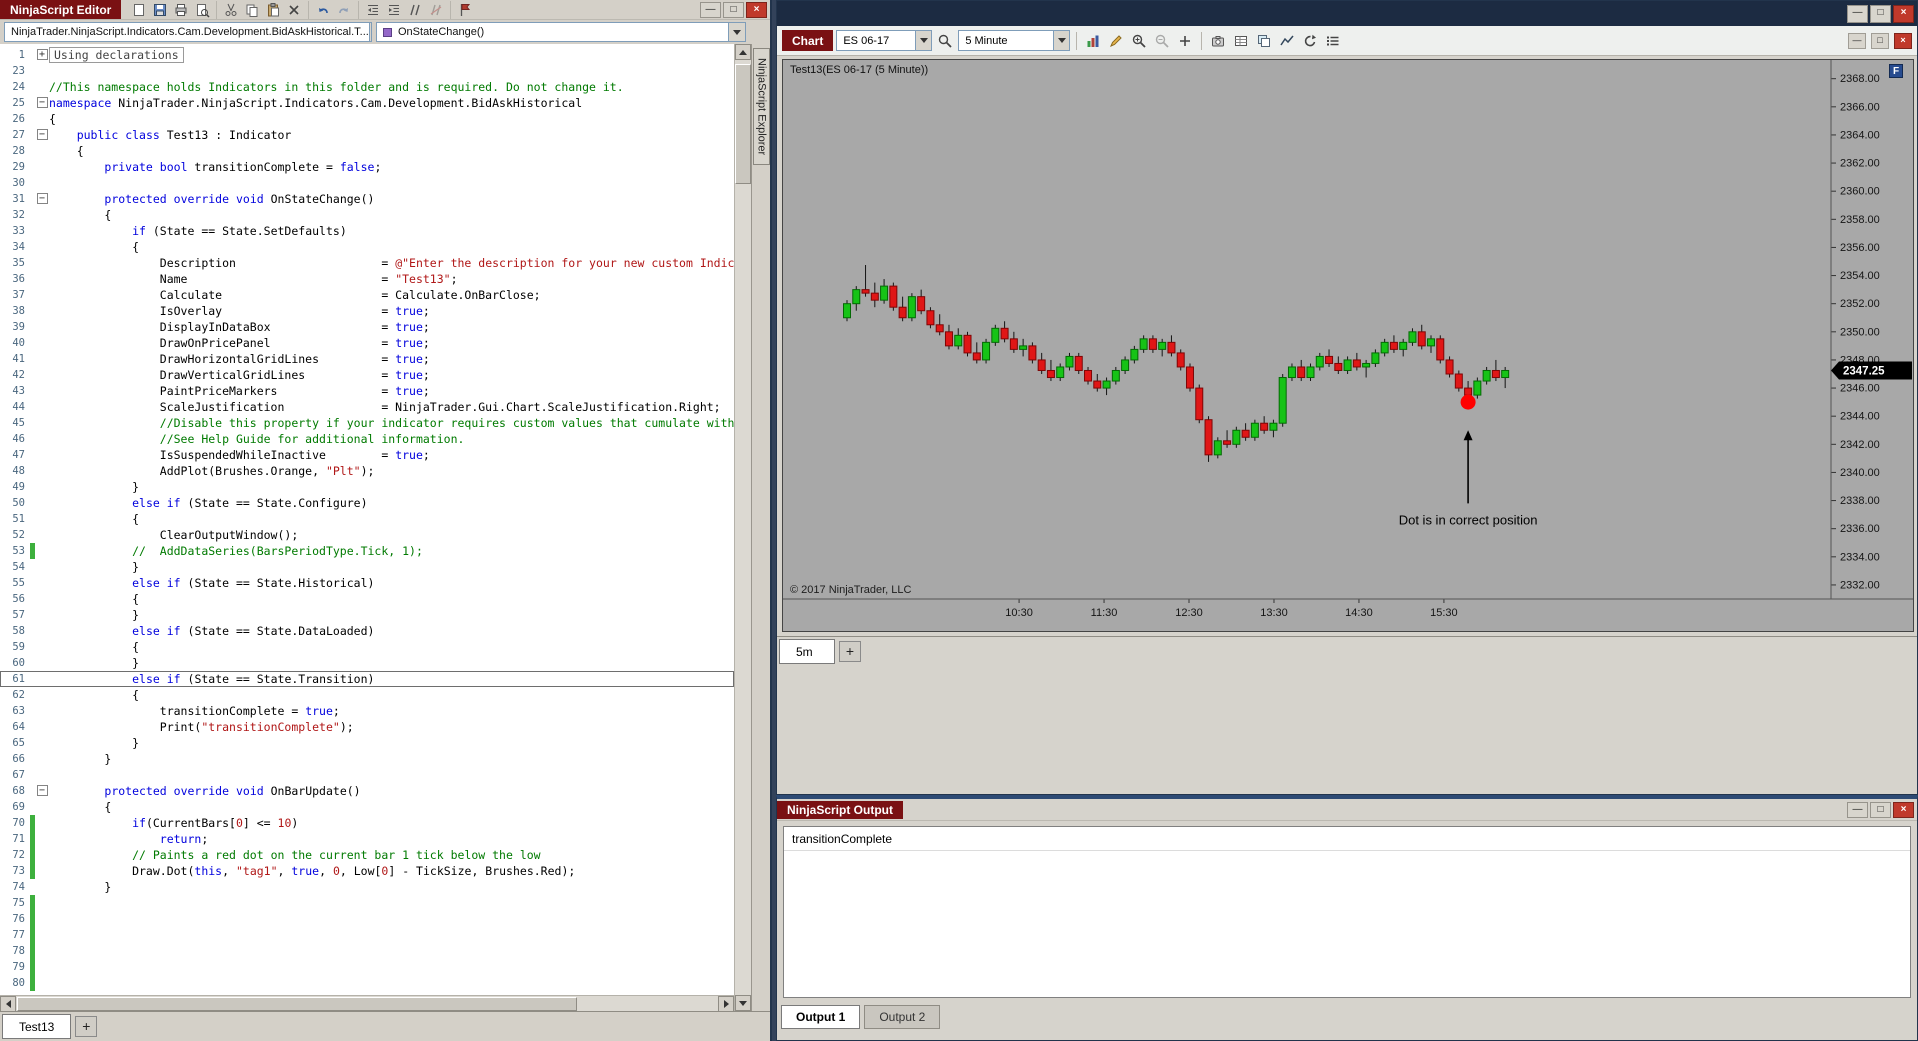 This screenshot has height=1041, width=1918. What do you see at coordinates (86, 1026) in the screenshot?
I see `add-tab-button: +` at bounding box center [86, 1026].